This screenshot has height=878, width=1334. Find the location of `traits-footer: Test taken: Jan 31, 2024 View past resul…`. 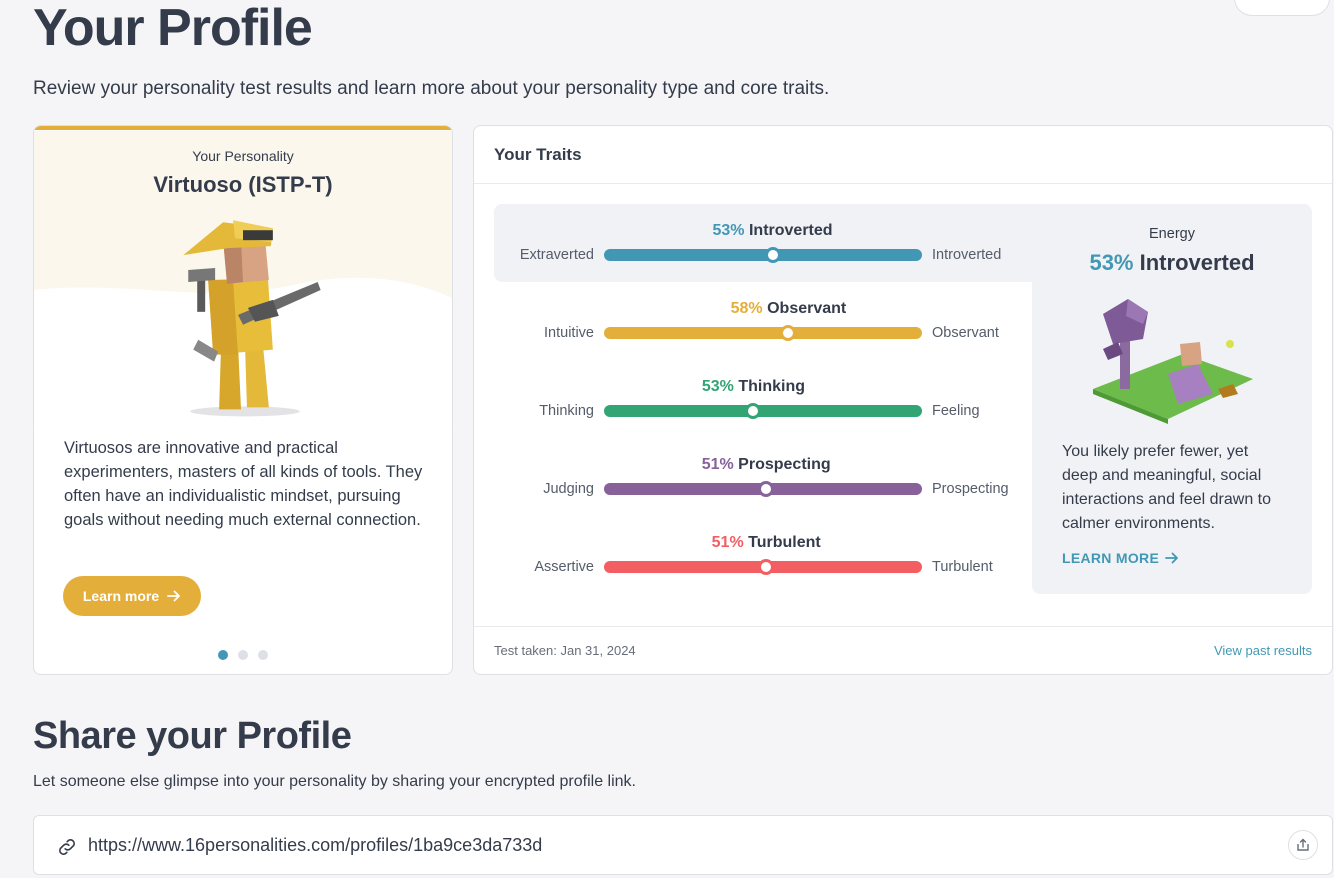

traits-footer: Test taken: Jan 31, 2024 View past resul… is located at coordinates (903, 650).